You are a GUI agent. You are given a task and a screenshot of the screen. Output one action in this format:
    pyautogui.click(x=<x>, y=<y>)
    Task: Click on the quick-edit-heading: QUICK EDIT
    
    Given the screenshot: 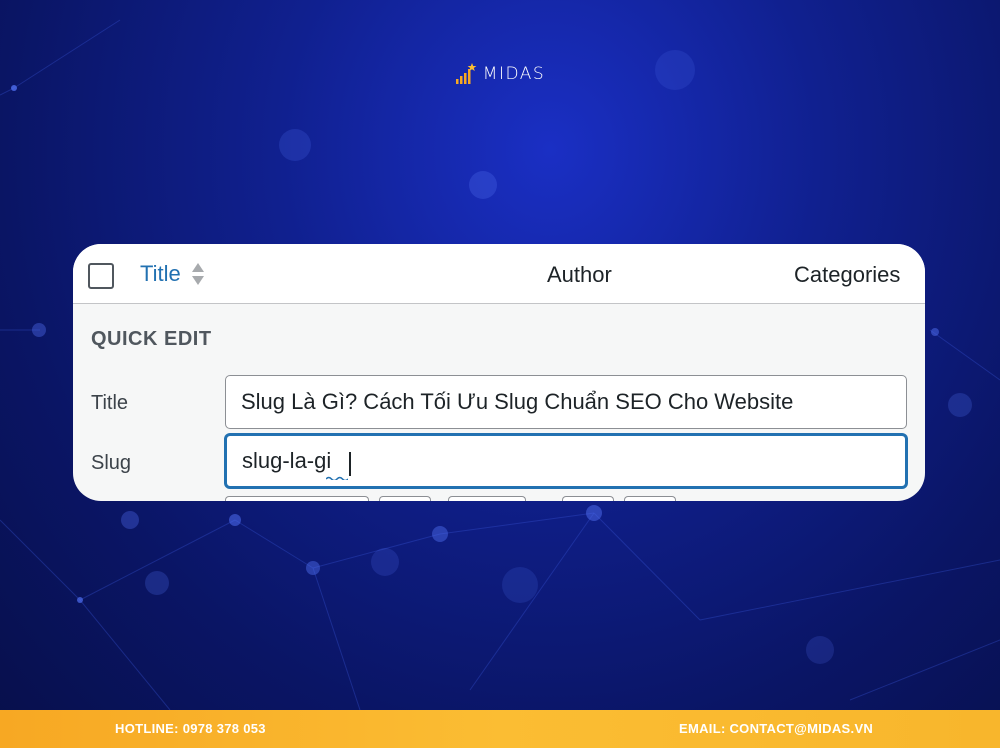 What is the action you would take?
    pyautogui.click(x=151, y=339)
    